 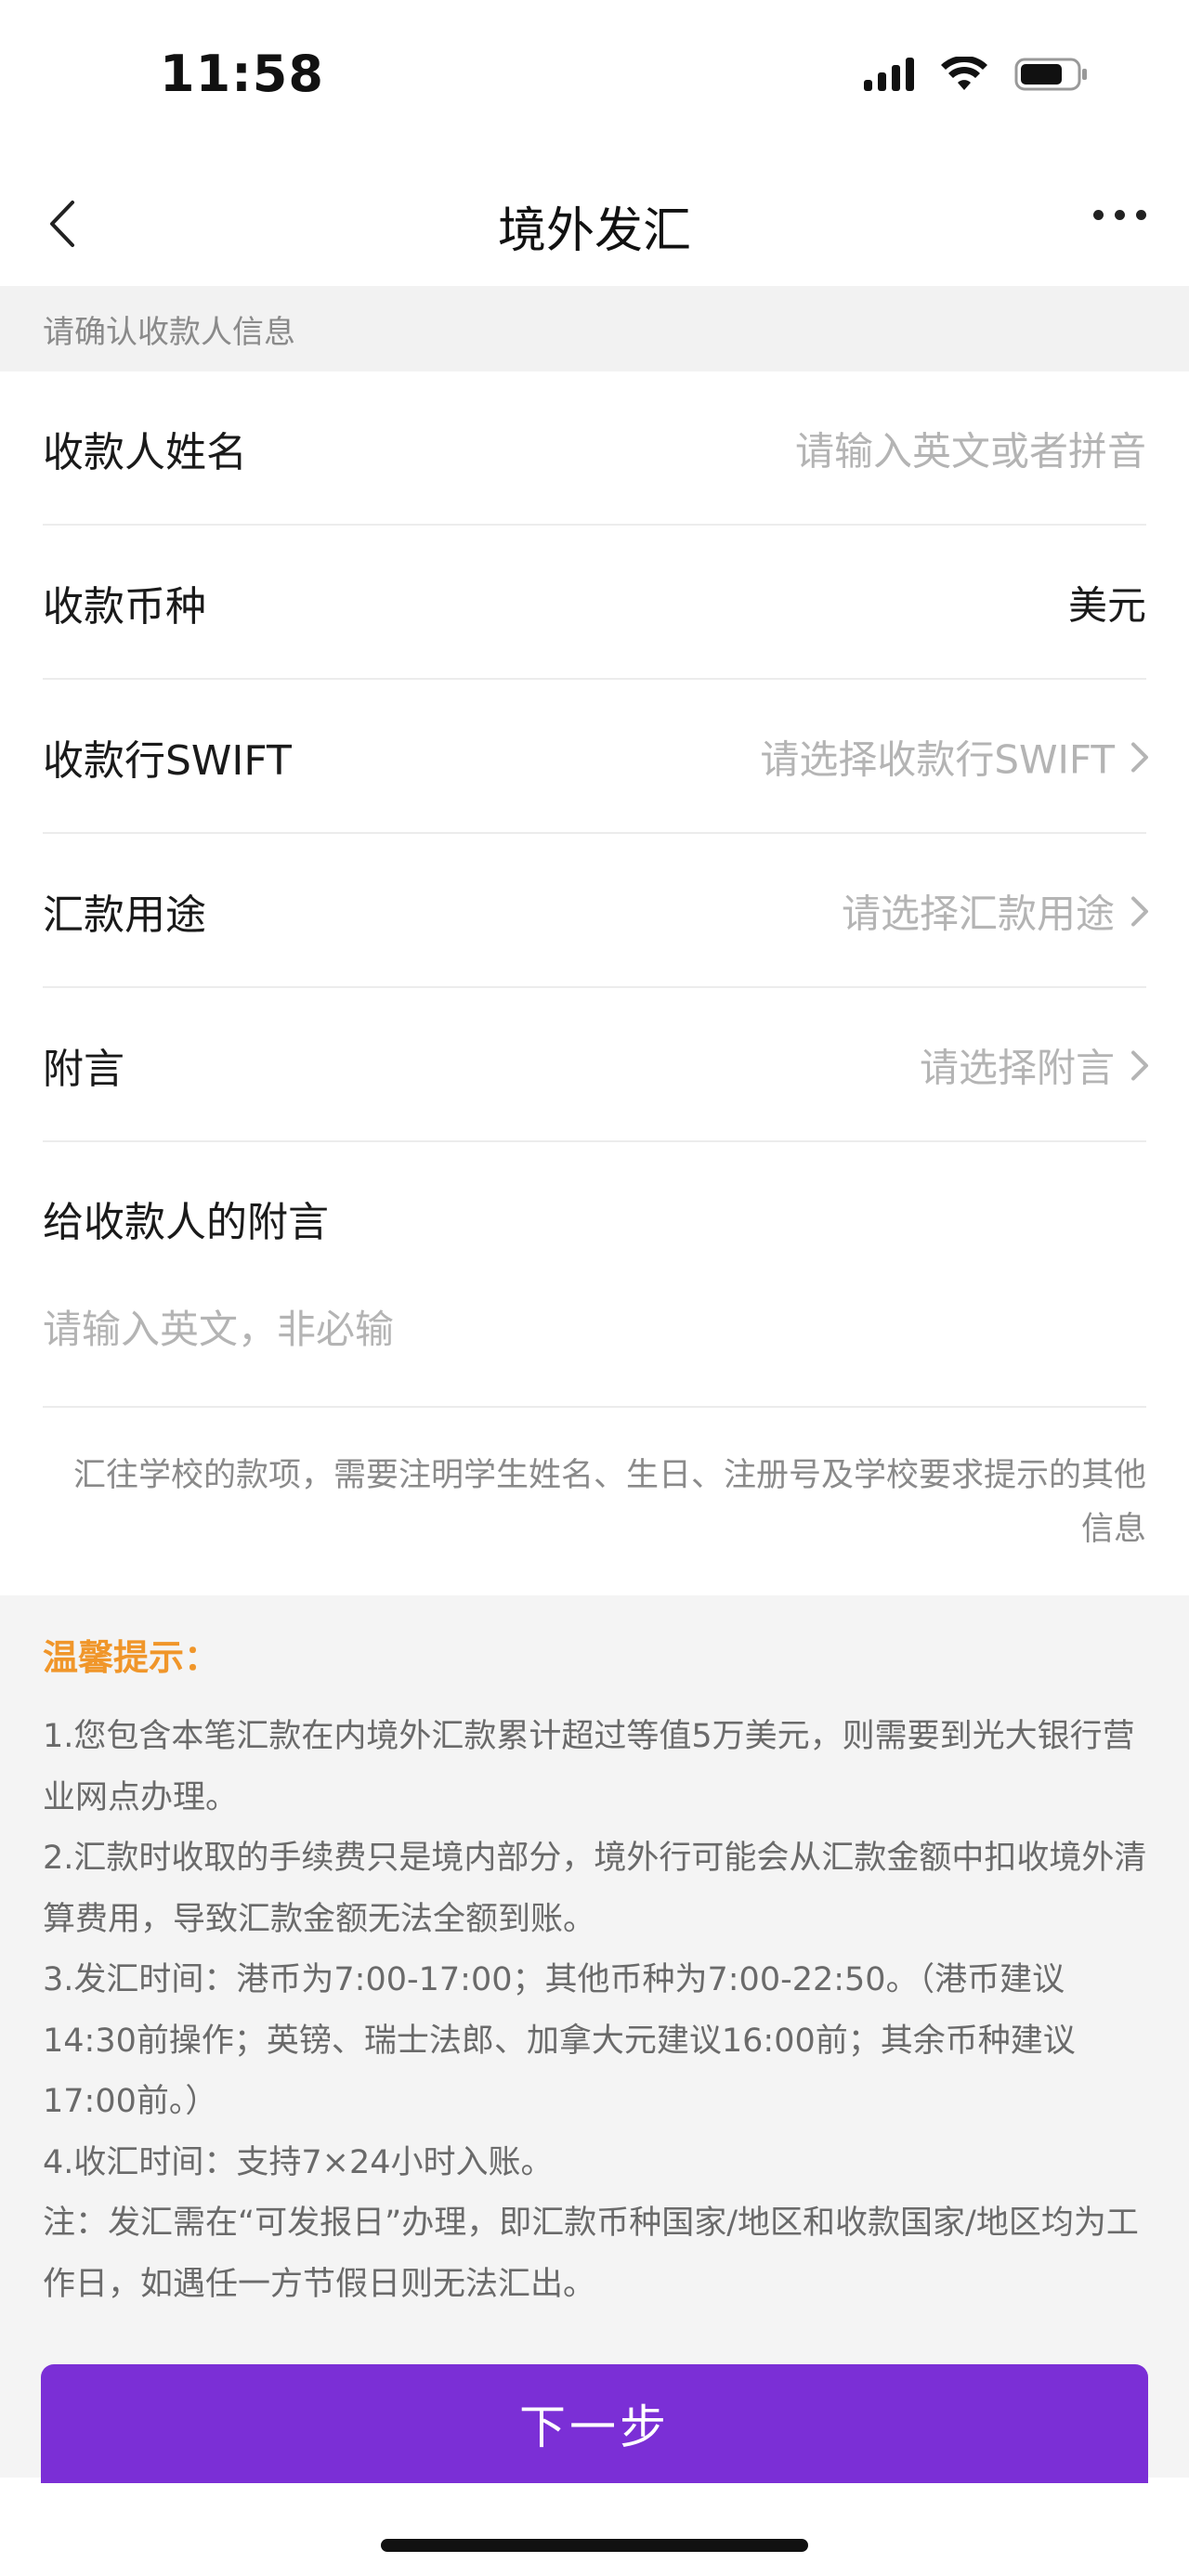 I want to click on signal-icon, so click(x=889, y=75).